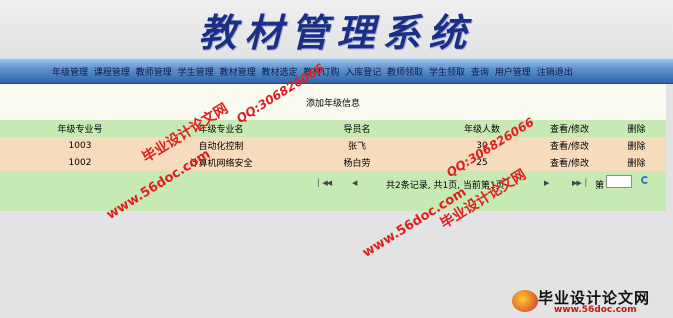 This screenshot has height=318, width=673. I want to click on site-logo: 毕业设计论文网 www.56doc.com, so click(590, 301).